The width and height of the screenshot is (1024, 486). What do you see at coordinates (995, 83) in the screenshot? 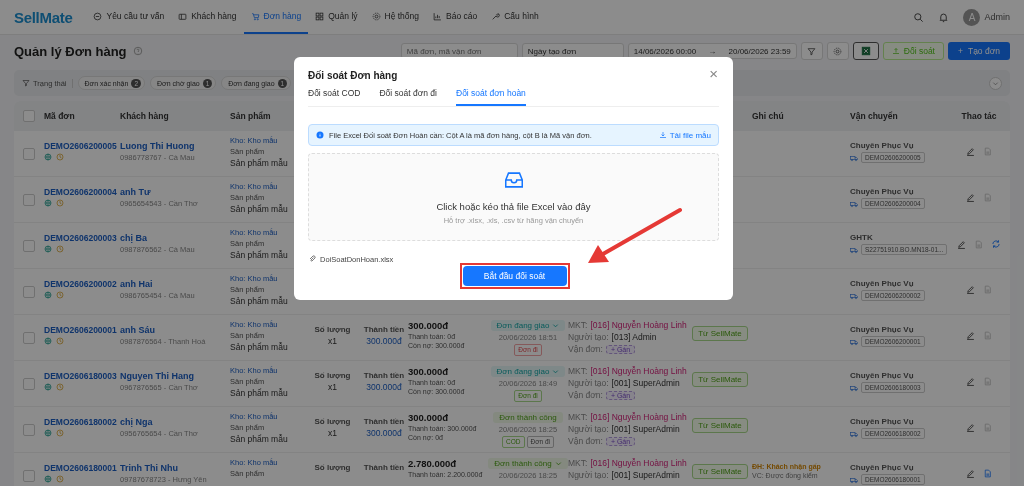
I see `expand-button` at bounding box center [995, 83].